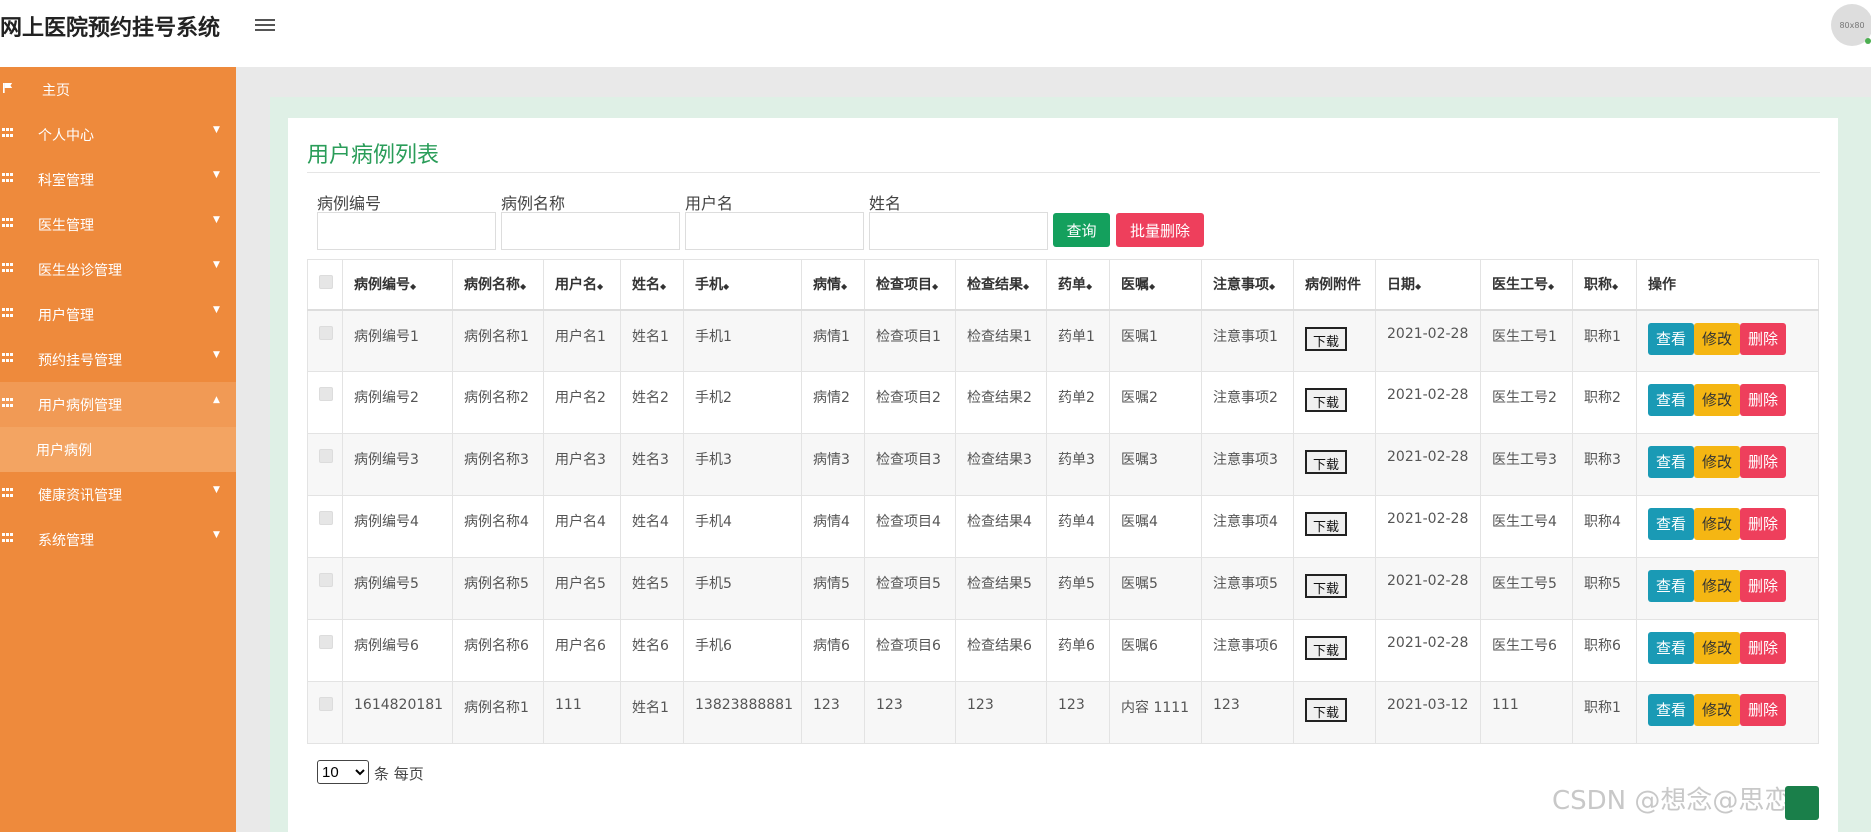 The width and height of the screenshot is (1871, 832). I want to click on table-cell: 检查结果5, so click(1001, 588).